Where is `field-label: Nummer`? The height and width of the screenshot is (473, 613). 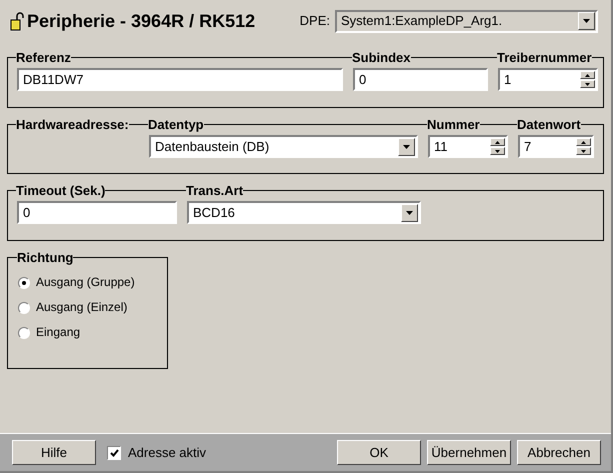 field-label: Nummer is located at coordinates (453, 124).